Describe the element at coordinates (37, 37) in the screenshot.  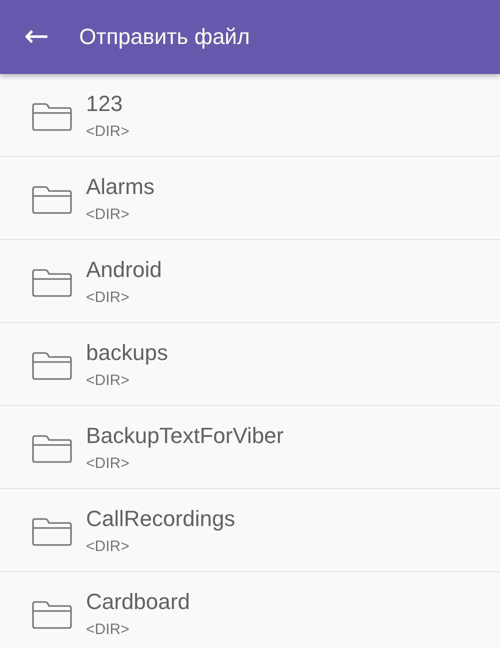
I see `back-button: ←` at that location.